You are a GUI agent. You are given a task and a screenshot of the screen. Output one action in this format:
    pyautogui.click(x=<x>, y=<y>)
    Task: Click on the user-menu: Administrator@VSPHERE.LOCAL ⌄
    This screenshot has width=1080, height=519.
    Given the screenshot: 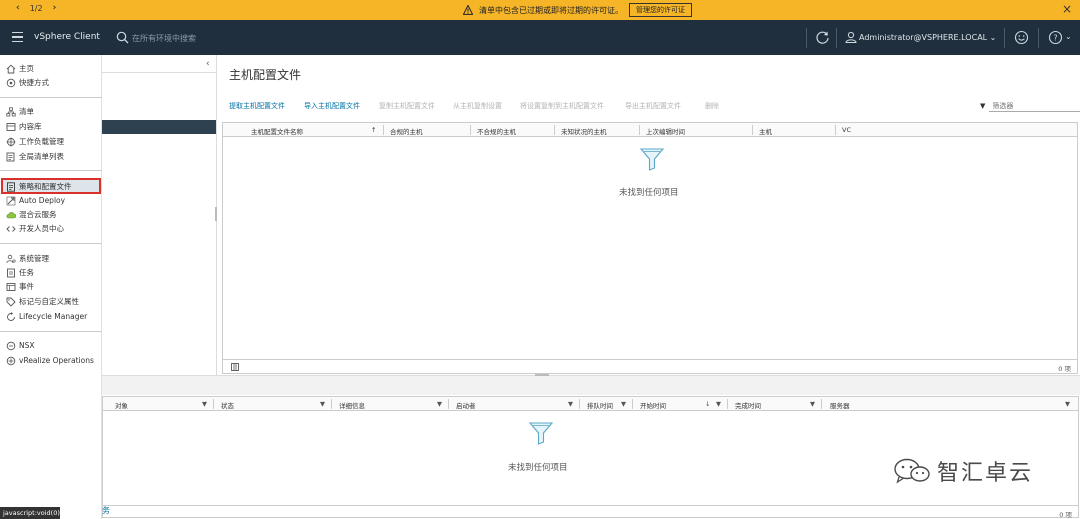 What is the action you would take?
    pyautogui.click(x=927, y=37)
    